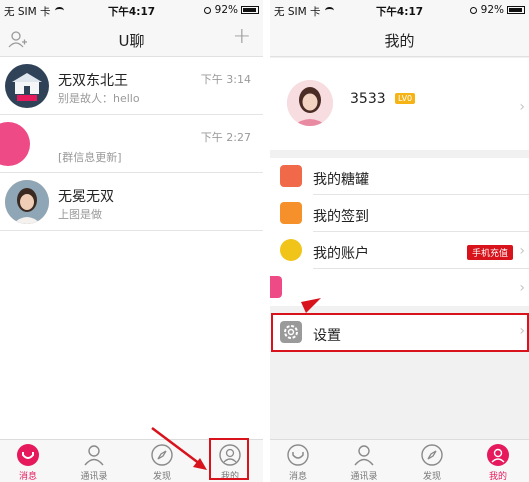 The width and height of the screenshot is (529, 482). Describe the element at coordinates (399, 287) in the screenshot. I see `menu-item-pink: ›` at that location.